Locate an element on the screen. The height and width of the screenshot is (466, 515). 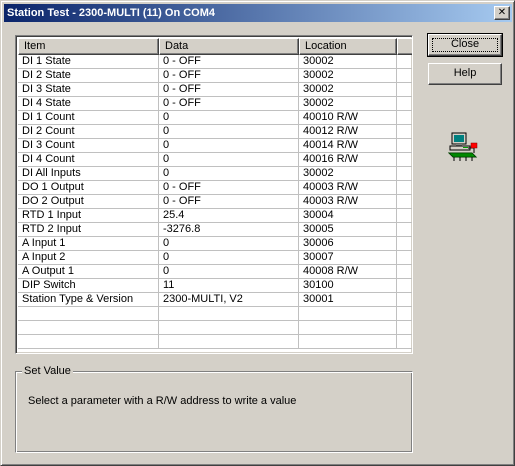
table-row: RTD 2 Input -3276.8 30005 is located at coordinates (215, 230).